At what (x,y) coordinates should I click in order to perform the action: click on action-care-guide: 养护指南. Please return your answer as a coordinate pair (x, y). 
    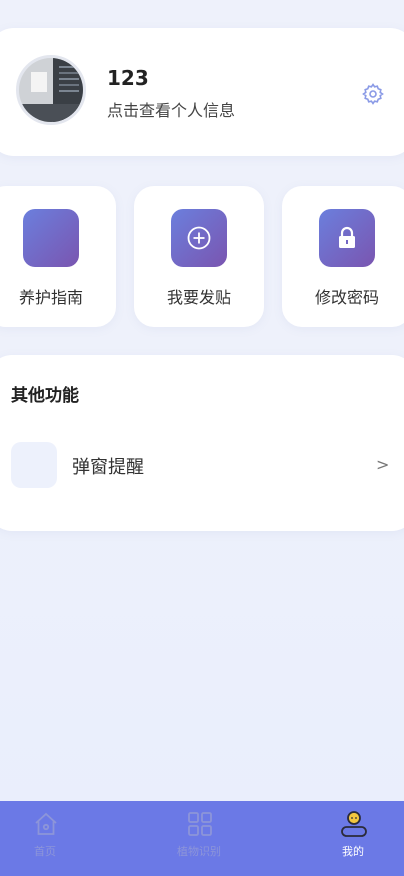
    Looking at the image, I should click on (58, 256).